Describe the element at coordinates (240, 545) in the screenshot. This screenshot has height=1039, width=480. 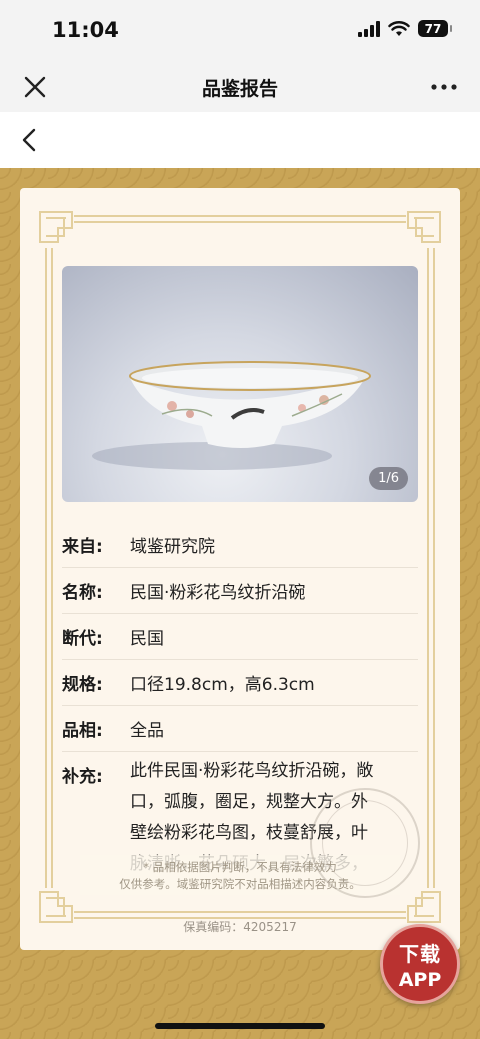
I see `detail-row-source: 来自: 域鉴研究院` at that location.